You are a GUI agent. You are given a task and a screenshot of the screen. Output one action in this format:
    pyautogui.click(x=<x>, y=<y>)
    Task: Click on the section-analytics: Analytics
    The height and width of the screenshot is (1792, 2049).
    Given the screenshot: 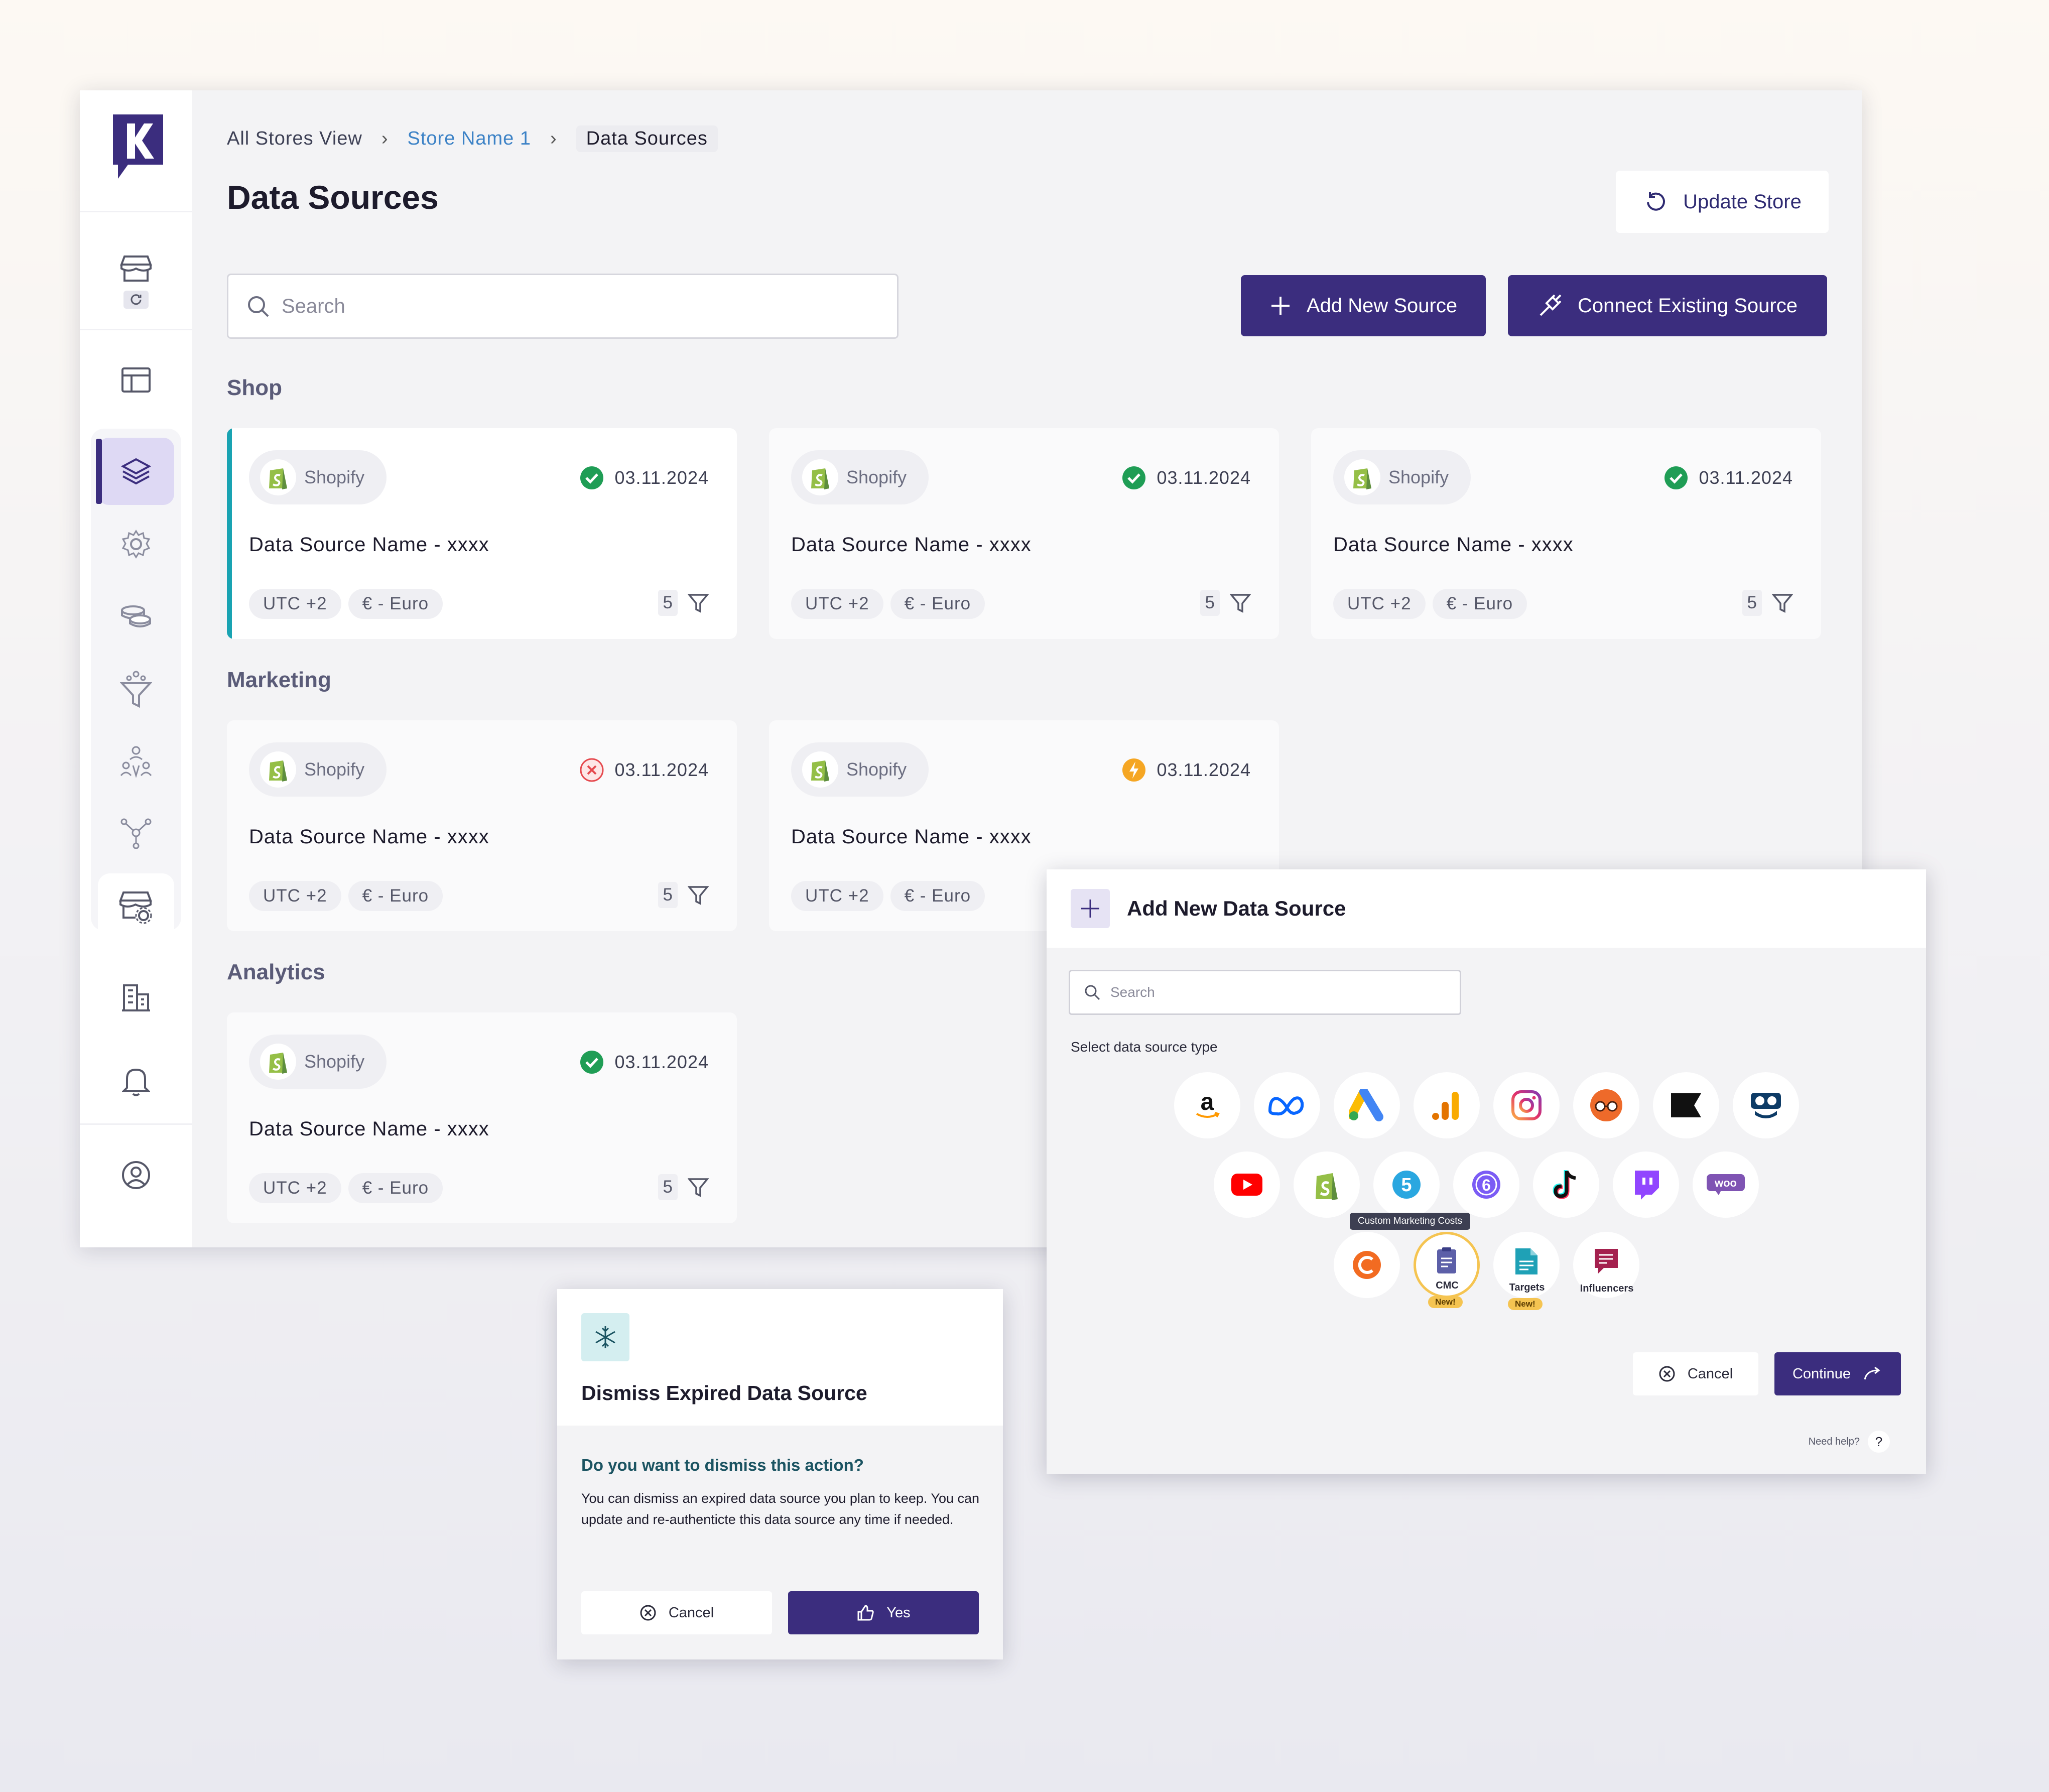 What is the action you would take?
    pyautogui.click(x=276, y=972)
    